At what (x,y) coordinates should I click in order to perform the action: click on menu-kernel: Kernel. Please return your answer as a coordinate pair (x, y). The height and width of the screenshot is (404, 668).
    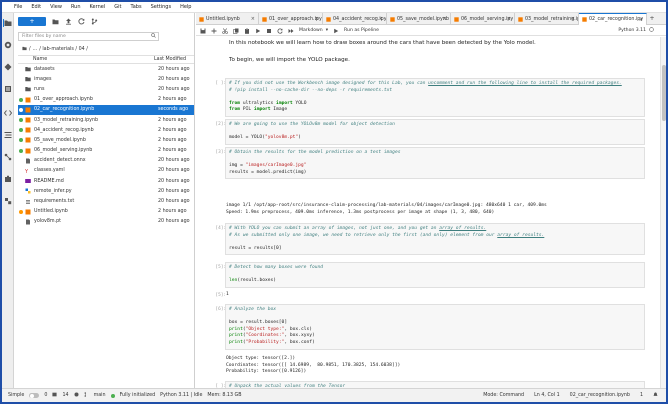
    Looking at the image, I should click on (98, 7).